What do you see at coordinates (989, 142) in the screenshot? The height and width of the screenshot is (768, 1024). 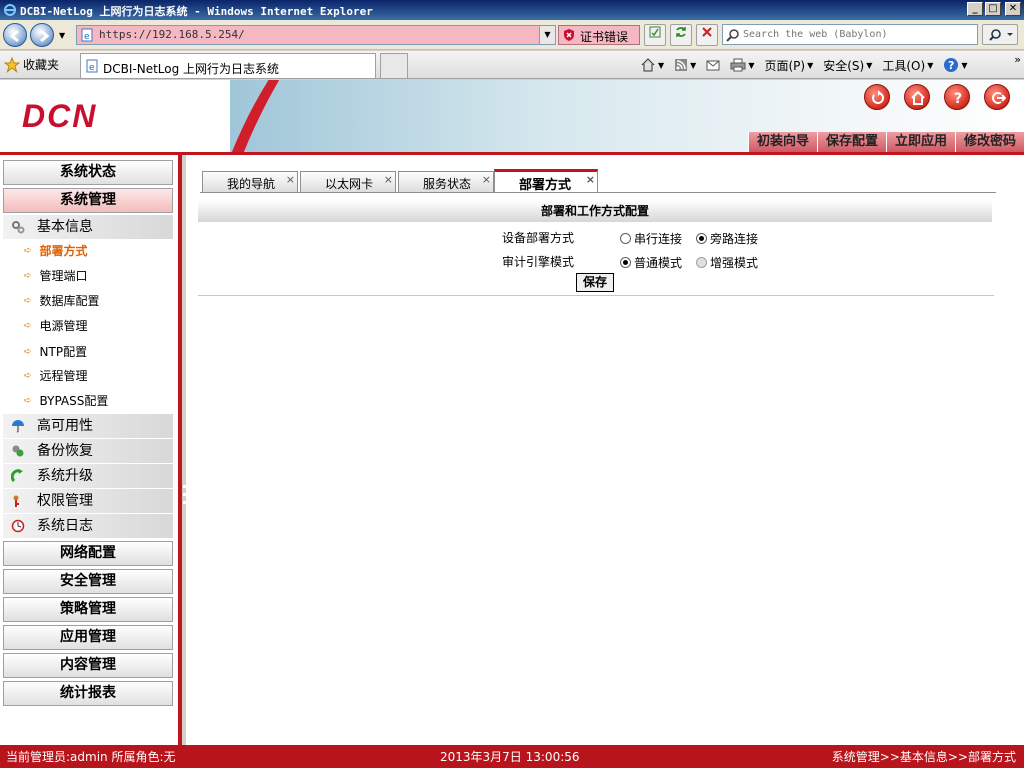 I see `change-password-link: 修改密码` at bounding box center [989, 142].